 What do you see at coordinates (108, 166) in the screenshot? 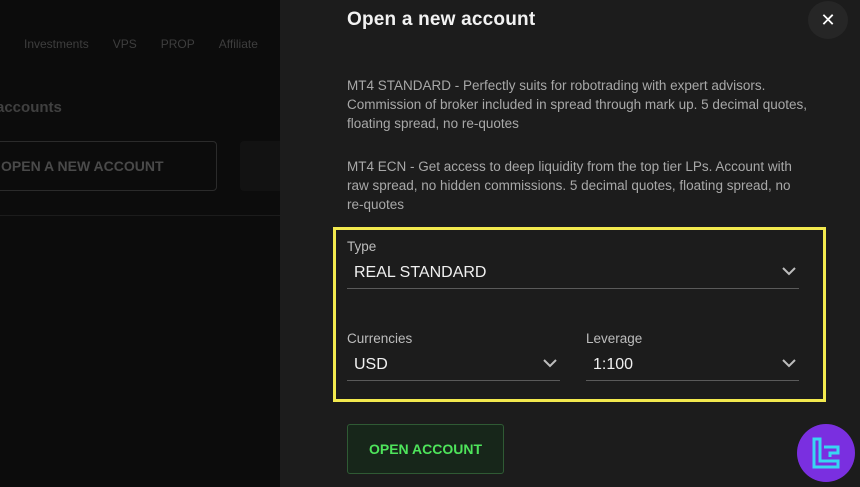
I see `open-new-account-button: OPEN A NEW ACCOUNT` at bounding box center [108, 166].